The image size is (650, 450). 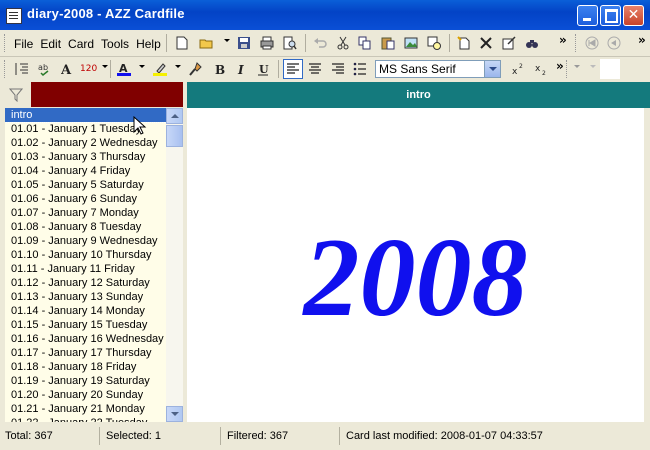 What do you see at coordinates (320, 43) in the screenshot?
I see `undo-button` at bounding box center [320, 43].